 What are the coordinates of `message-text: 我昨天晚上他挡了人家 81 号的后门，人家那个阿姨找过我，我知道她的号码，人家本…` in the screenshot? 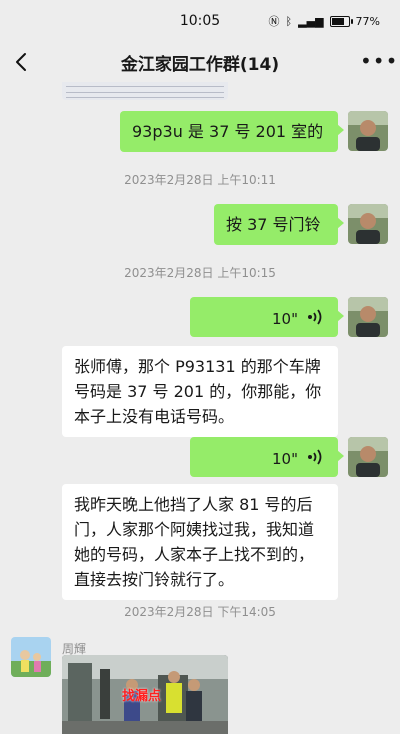 It's located at (194, 542).